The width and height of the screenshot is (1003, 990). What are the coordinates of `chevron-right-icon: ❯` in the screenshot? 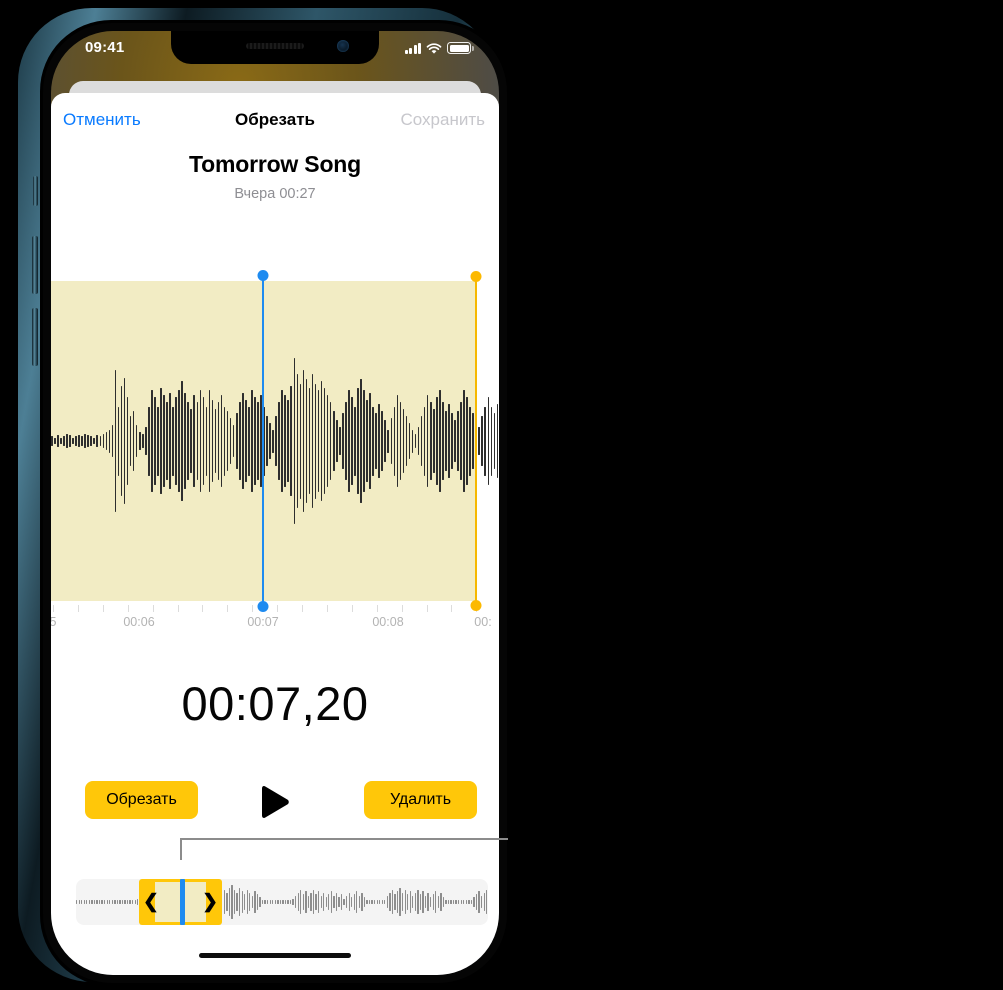 It's located at (210, 902).